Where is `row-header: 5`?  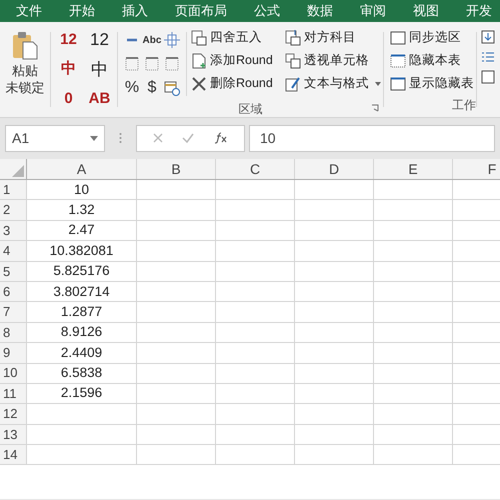 row-header: 5 is located at coordinates (13, 272).